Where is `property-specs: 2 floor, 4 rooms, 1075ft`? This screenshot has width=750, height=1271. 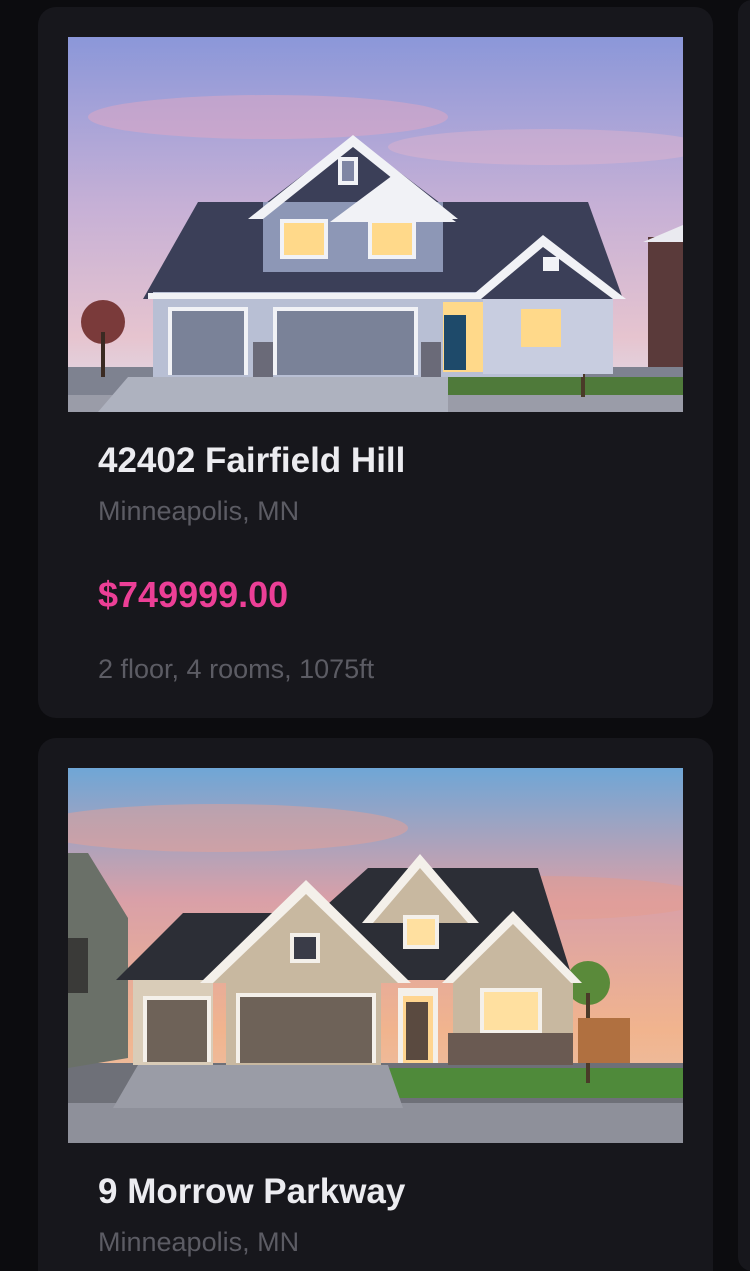
property-specs: 2 floor, 4 rooms, 1075ft is located at coordinates (236, 669).